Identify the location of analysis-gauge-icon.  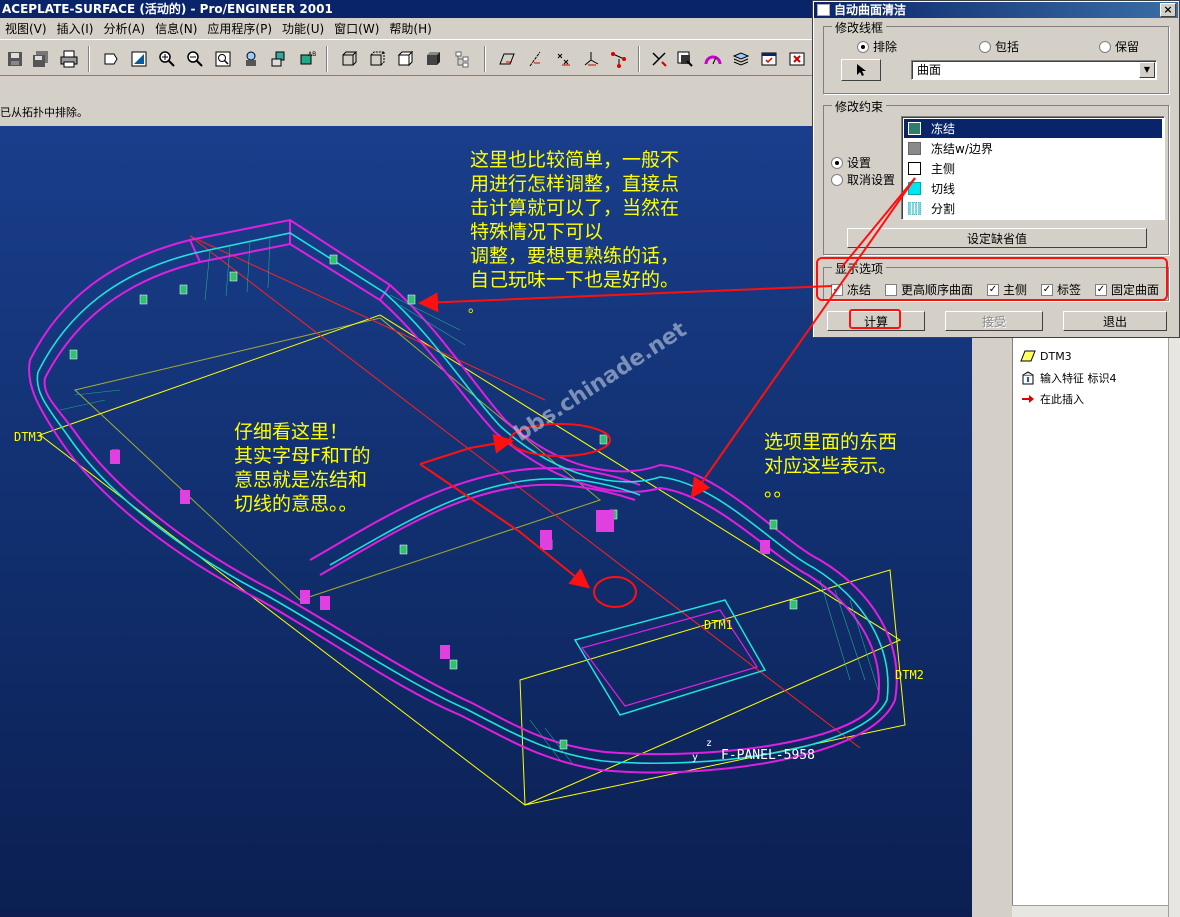
(713, 59).